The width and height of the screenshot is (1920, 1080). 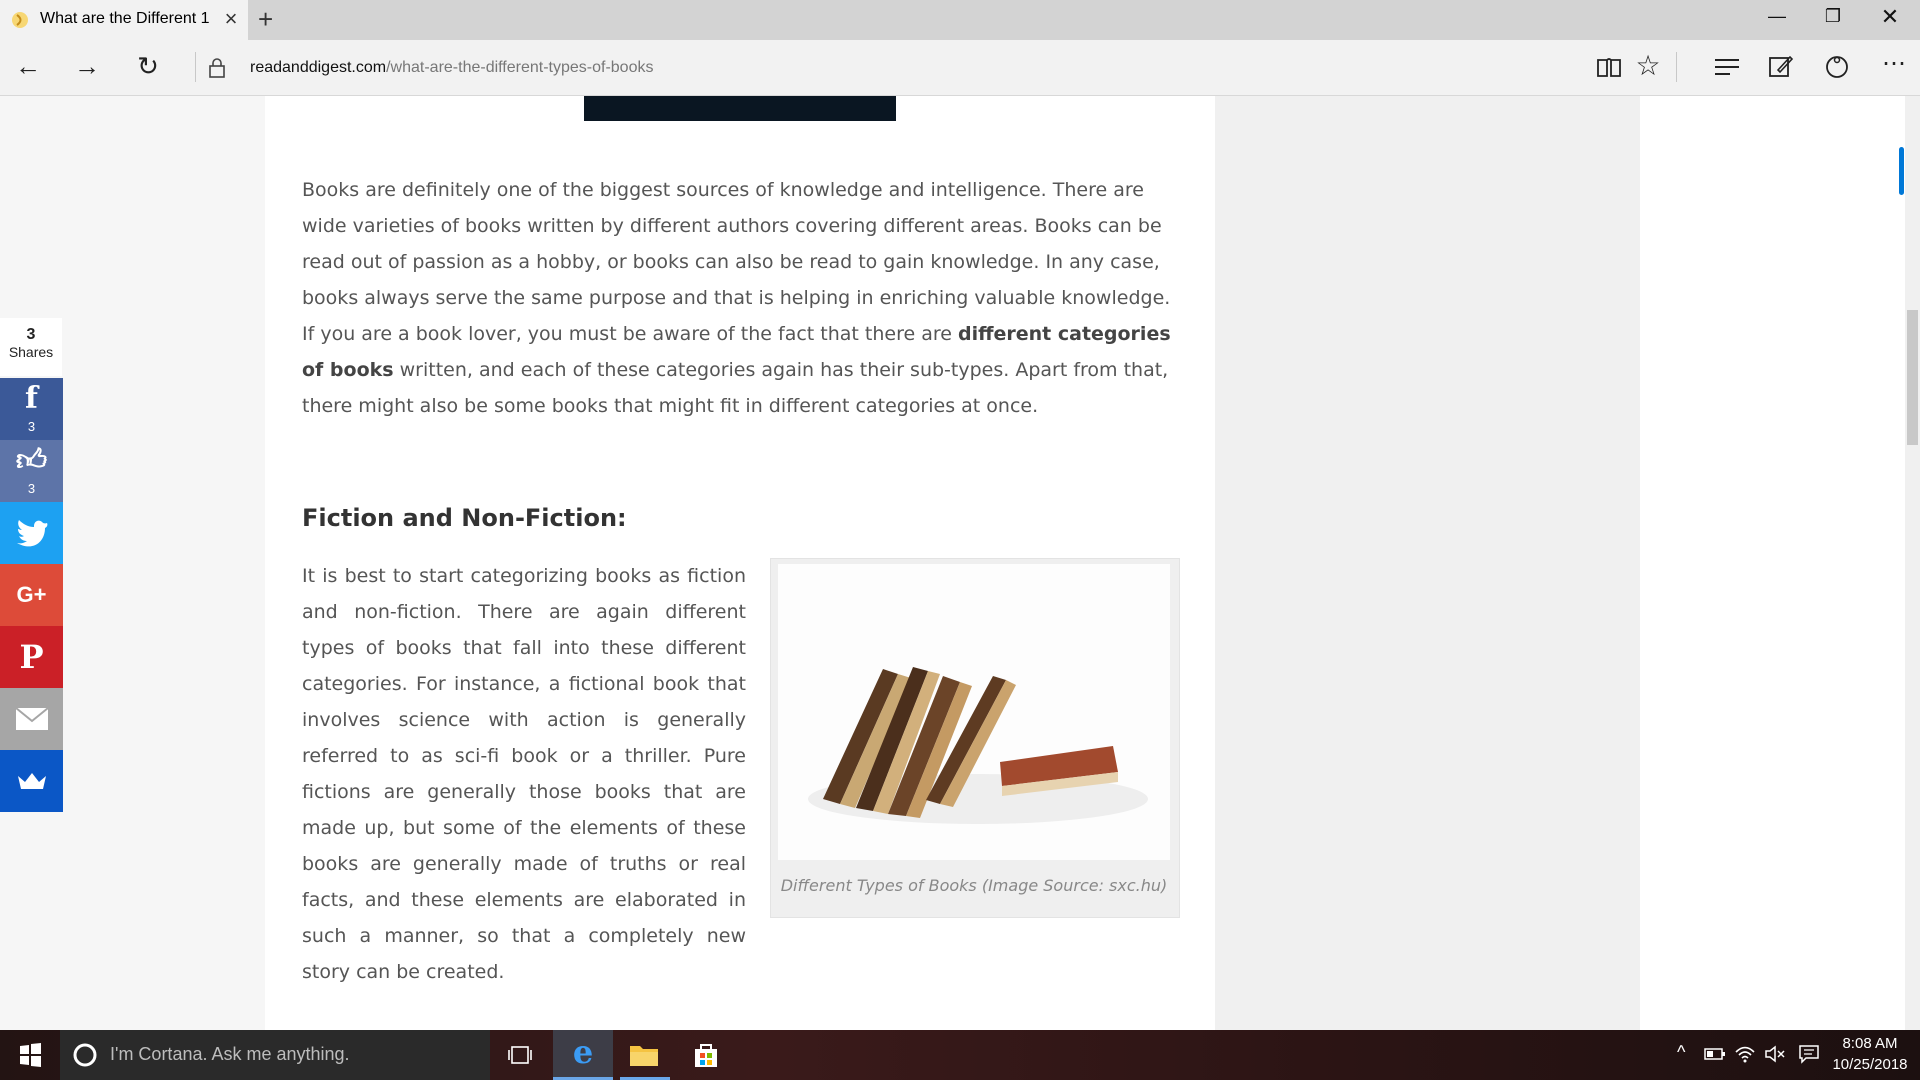 I want to click on facebook-share-button: f 3, so click(x=31, y=409).